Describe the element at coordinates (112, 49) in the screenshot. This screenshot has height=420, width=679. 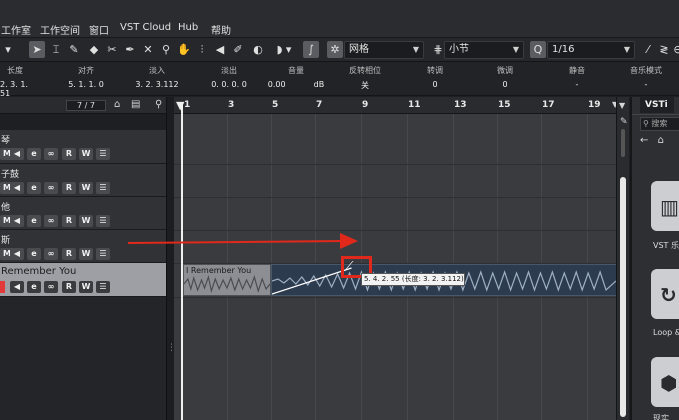
I see `scissors-tool-icon: ✂` at that location.